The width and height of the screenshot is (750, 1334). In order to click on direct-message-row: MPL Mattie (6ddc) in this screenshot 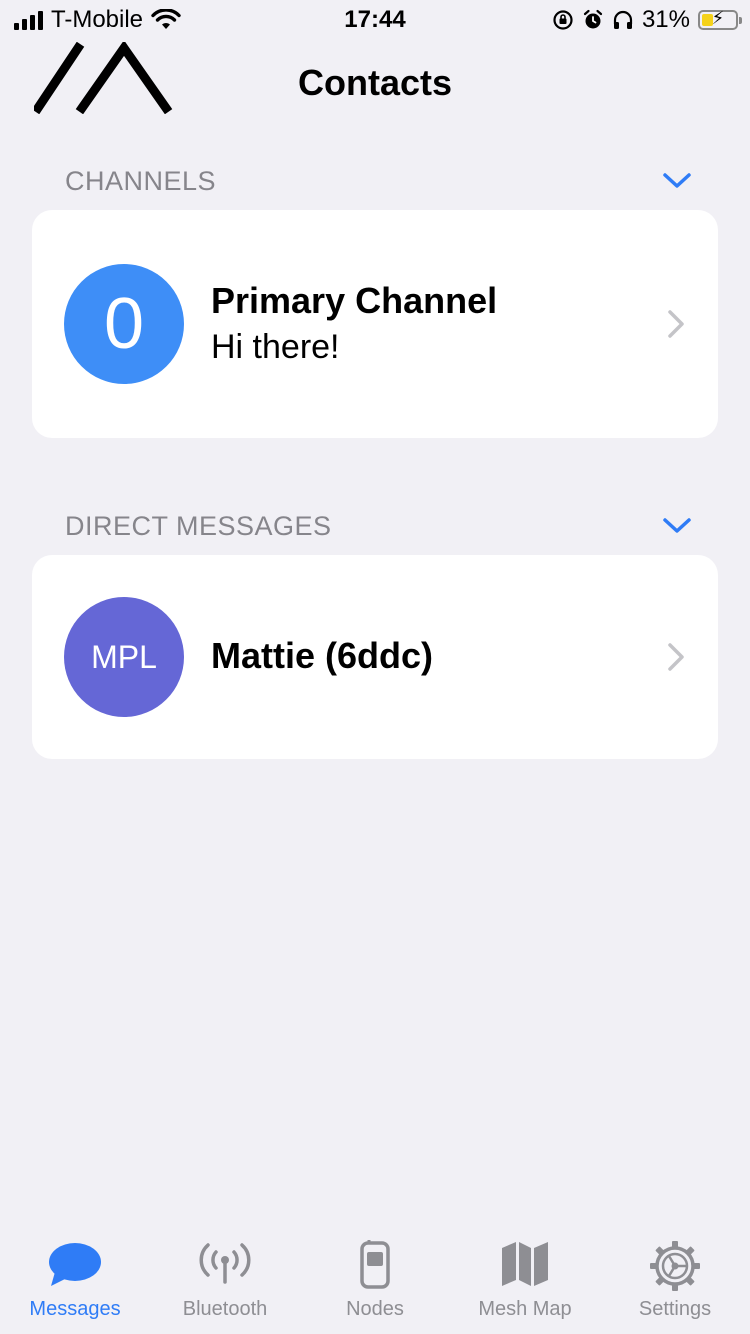, I will do `click(375, 657)`.